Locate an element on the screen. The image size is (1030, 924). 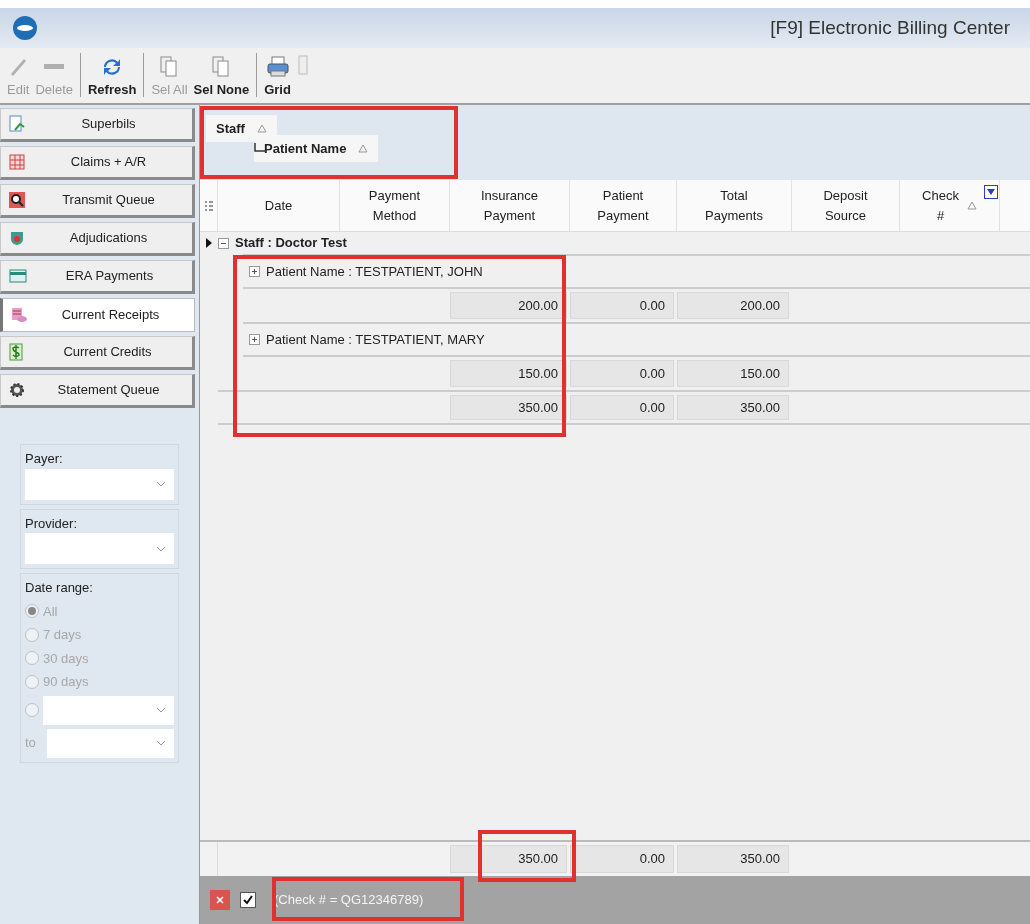
column-header: Deposit Source is located at coordinates (846, 205).